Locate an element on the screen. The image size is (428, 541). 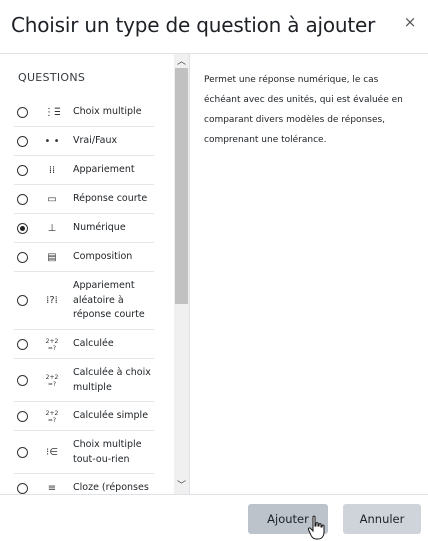
numerical-icon: ⊥ is located at coordinates (52, 228).